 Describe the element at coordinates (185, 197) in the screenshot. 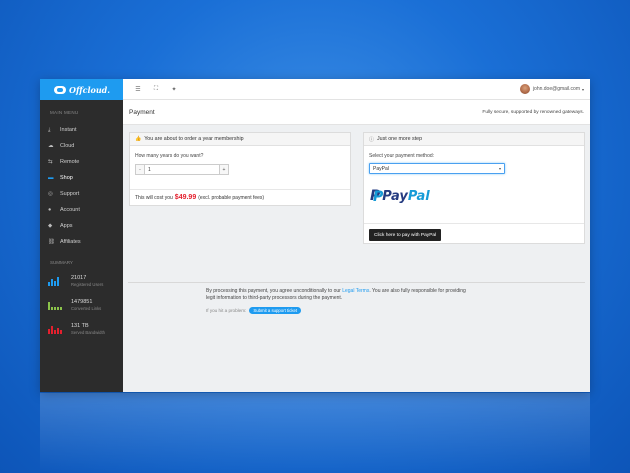

I see `price: $49.99` at that location.